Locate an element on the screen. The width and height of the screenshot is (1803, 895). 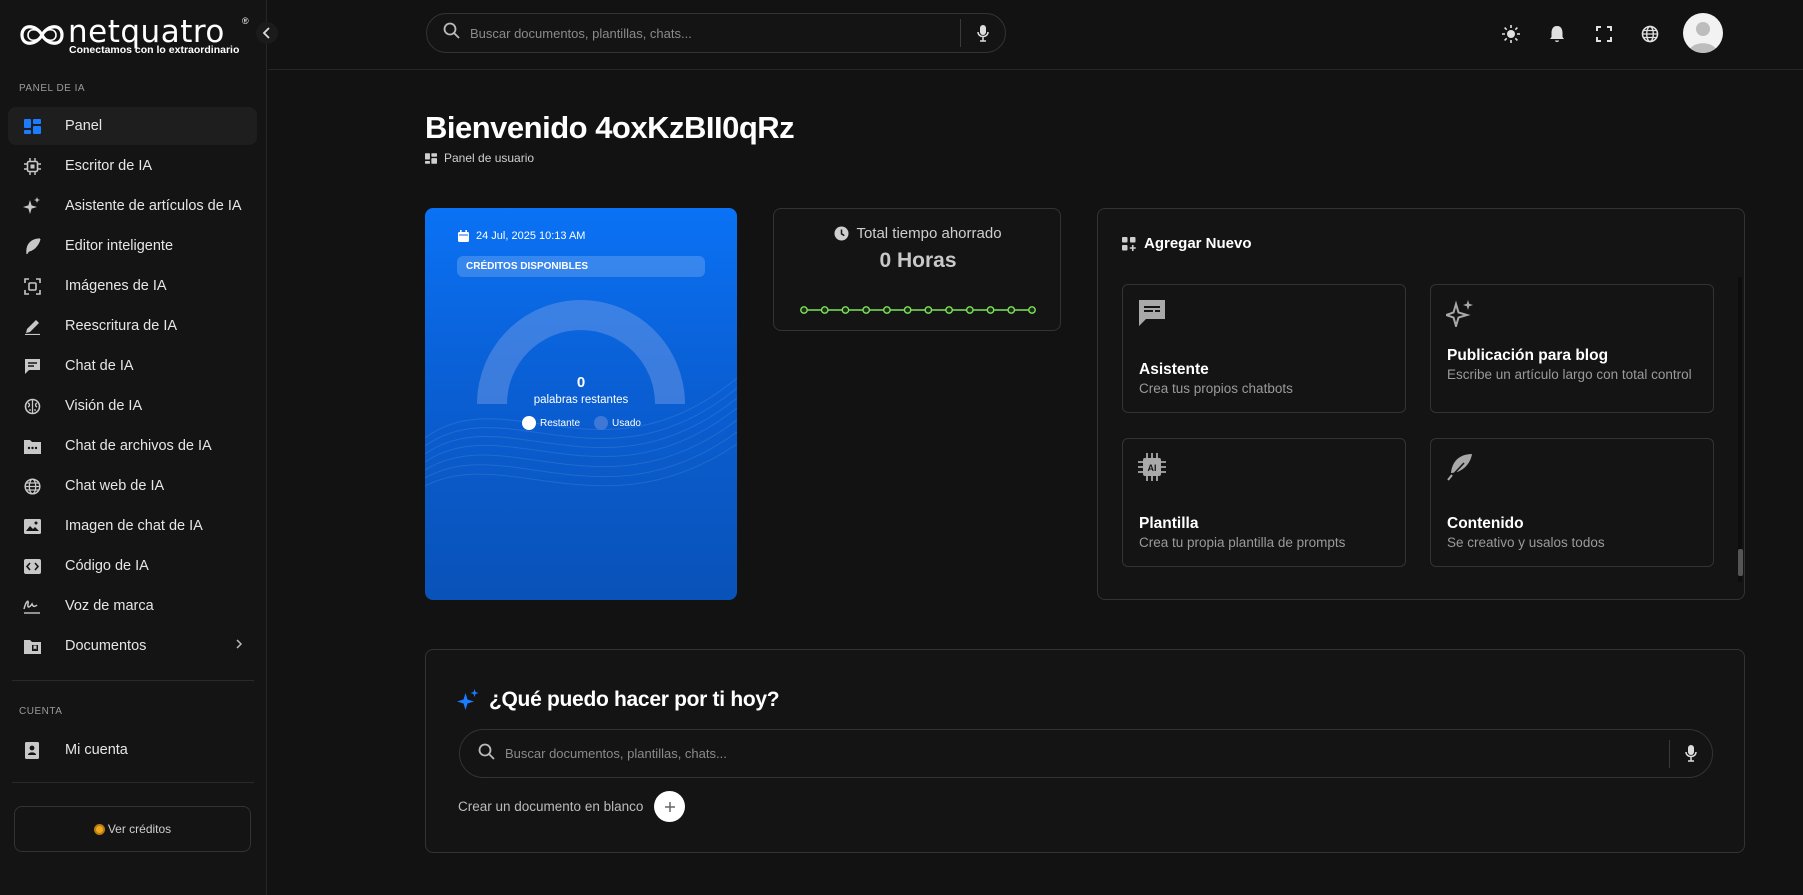
sidebar-item-file-chat: Chat de archivos de IA is located at coordinates (132, 446).